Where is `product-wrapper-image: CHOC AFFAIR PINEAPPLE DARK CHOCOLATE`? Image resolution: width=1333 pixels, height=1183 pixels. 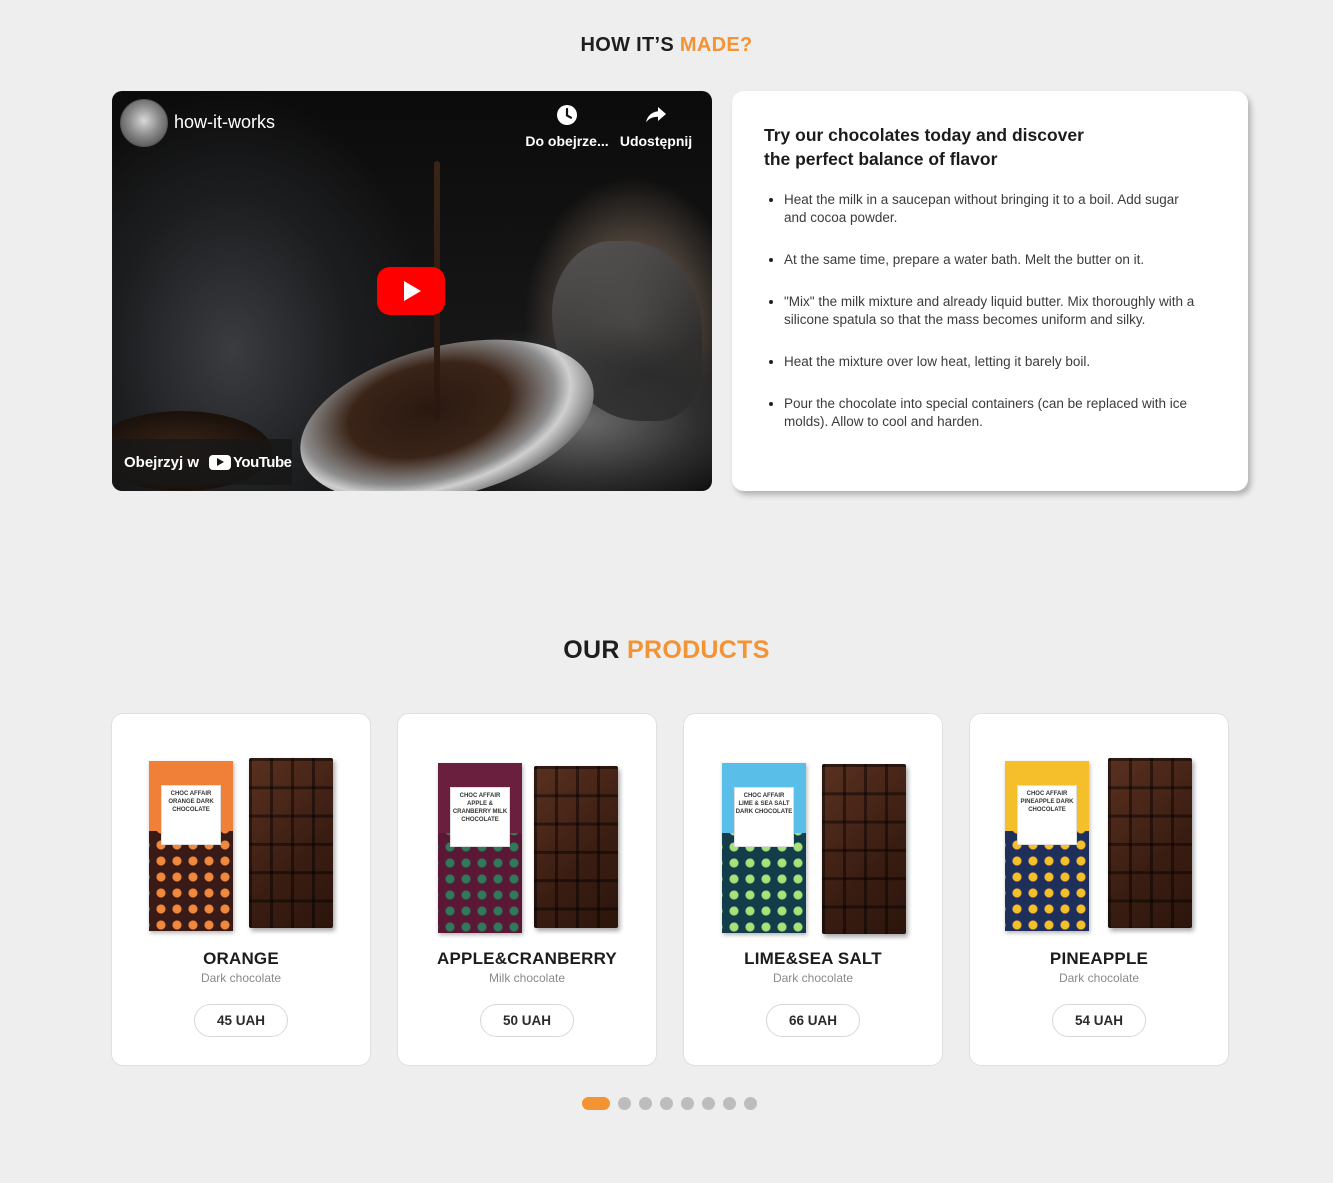
product-wrapper-image: CHOC AFFAIR PINEAPPLE DARK CHOCOLATE is located at coordinates (1047, 846).